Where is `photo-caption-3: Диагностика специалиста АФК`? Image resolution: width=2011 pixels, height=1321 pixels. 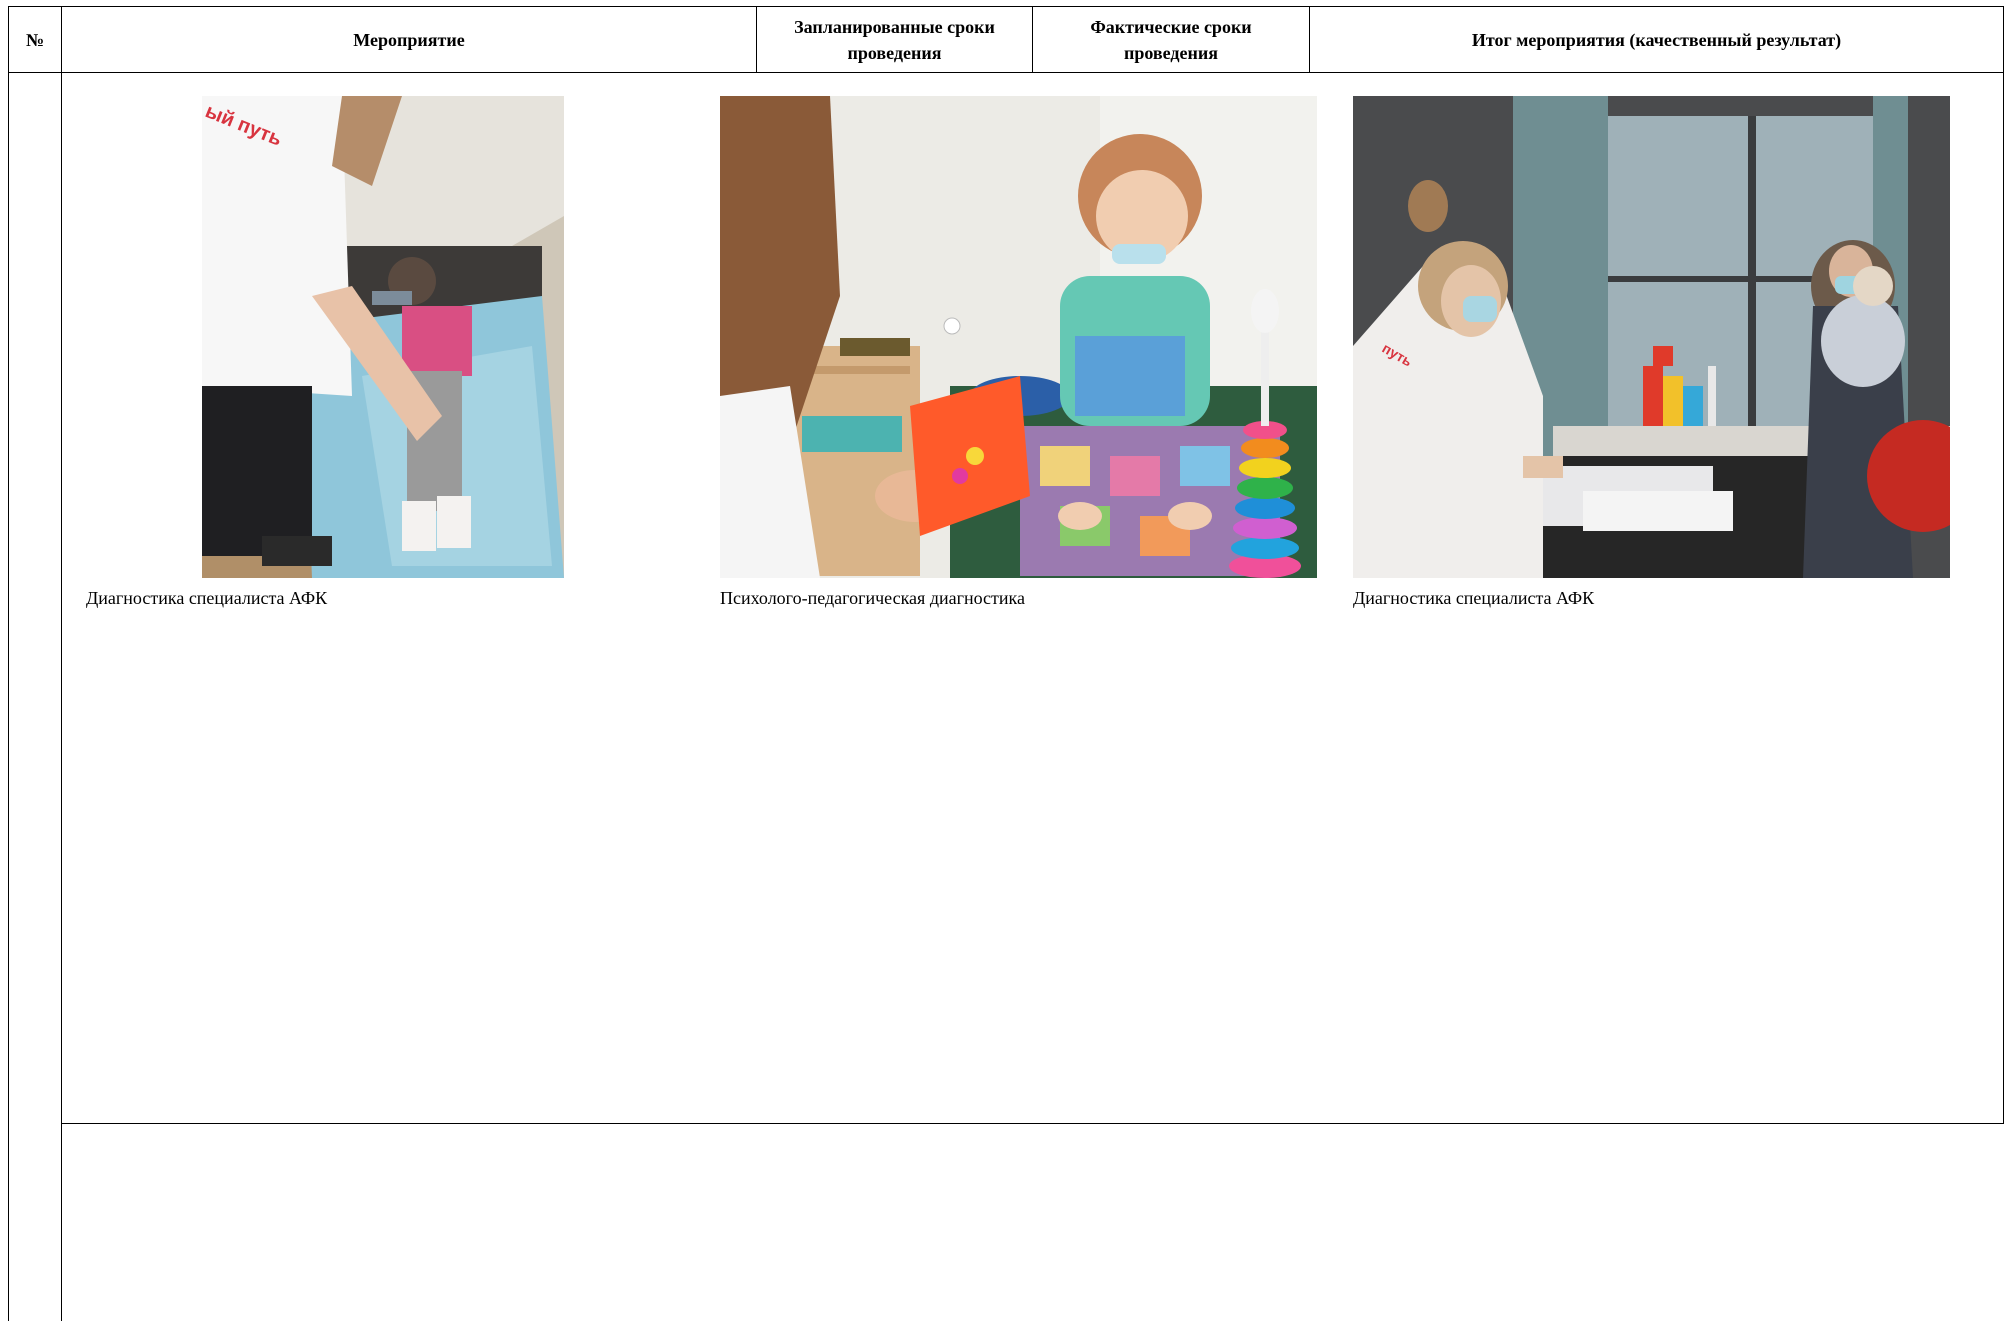 photo-caption-3: Диагностика специалиста АФК is located at coordinates (1474, 598).